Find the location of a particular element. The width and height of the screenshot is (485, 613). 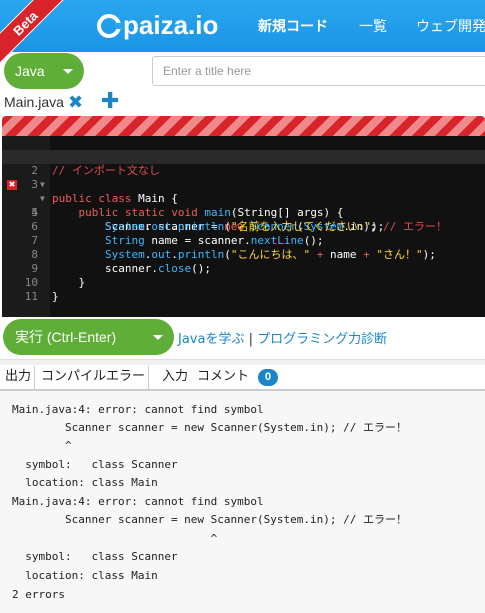

nav-list: 一覧 is located at coordinates (373, 26).